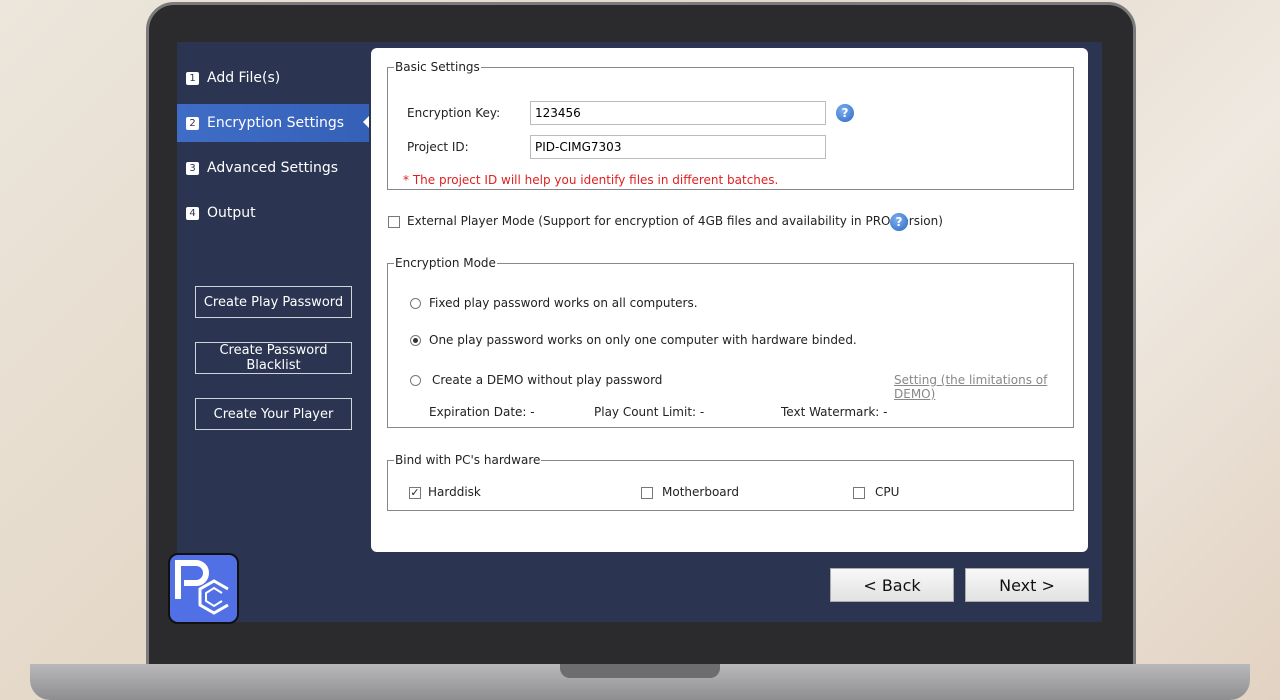 The image size is (1280, 700). Describe the element at coordinates (454, 492) in the screenshot. I see `harddisk-label: Harddisk` at that location.